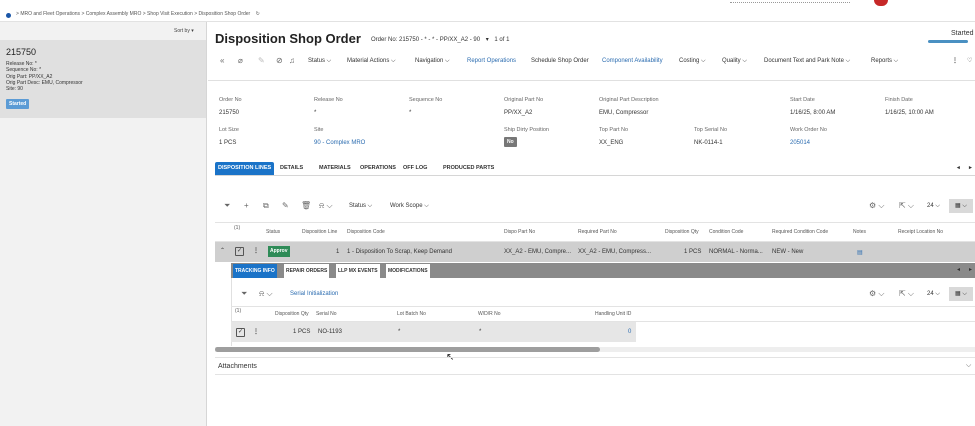 This screenshot has width=975, height=426. What do you see at coordinates (246, 206) in the screenshot?
I see `add-icon: +` at bounding box center [246, 206].